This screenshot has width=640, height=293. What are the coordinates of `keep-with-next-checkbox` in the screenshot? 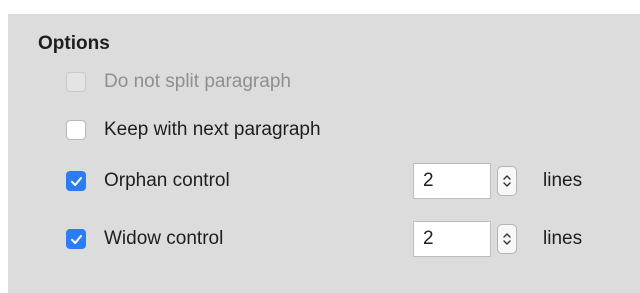 It's located at (76, 130).